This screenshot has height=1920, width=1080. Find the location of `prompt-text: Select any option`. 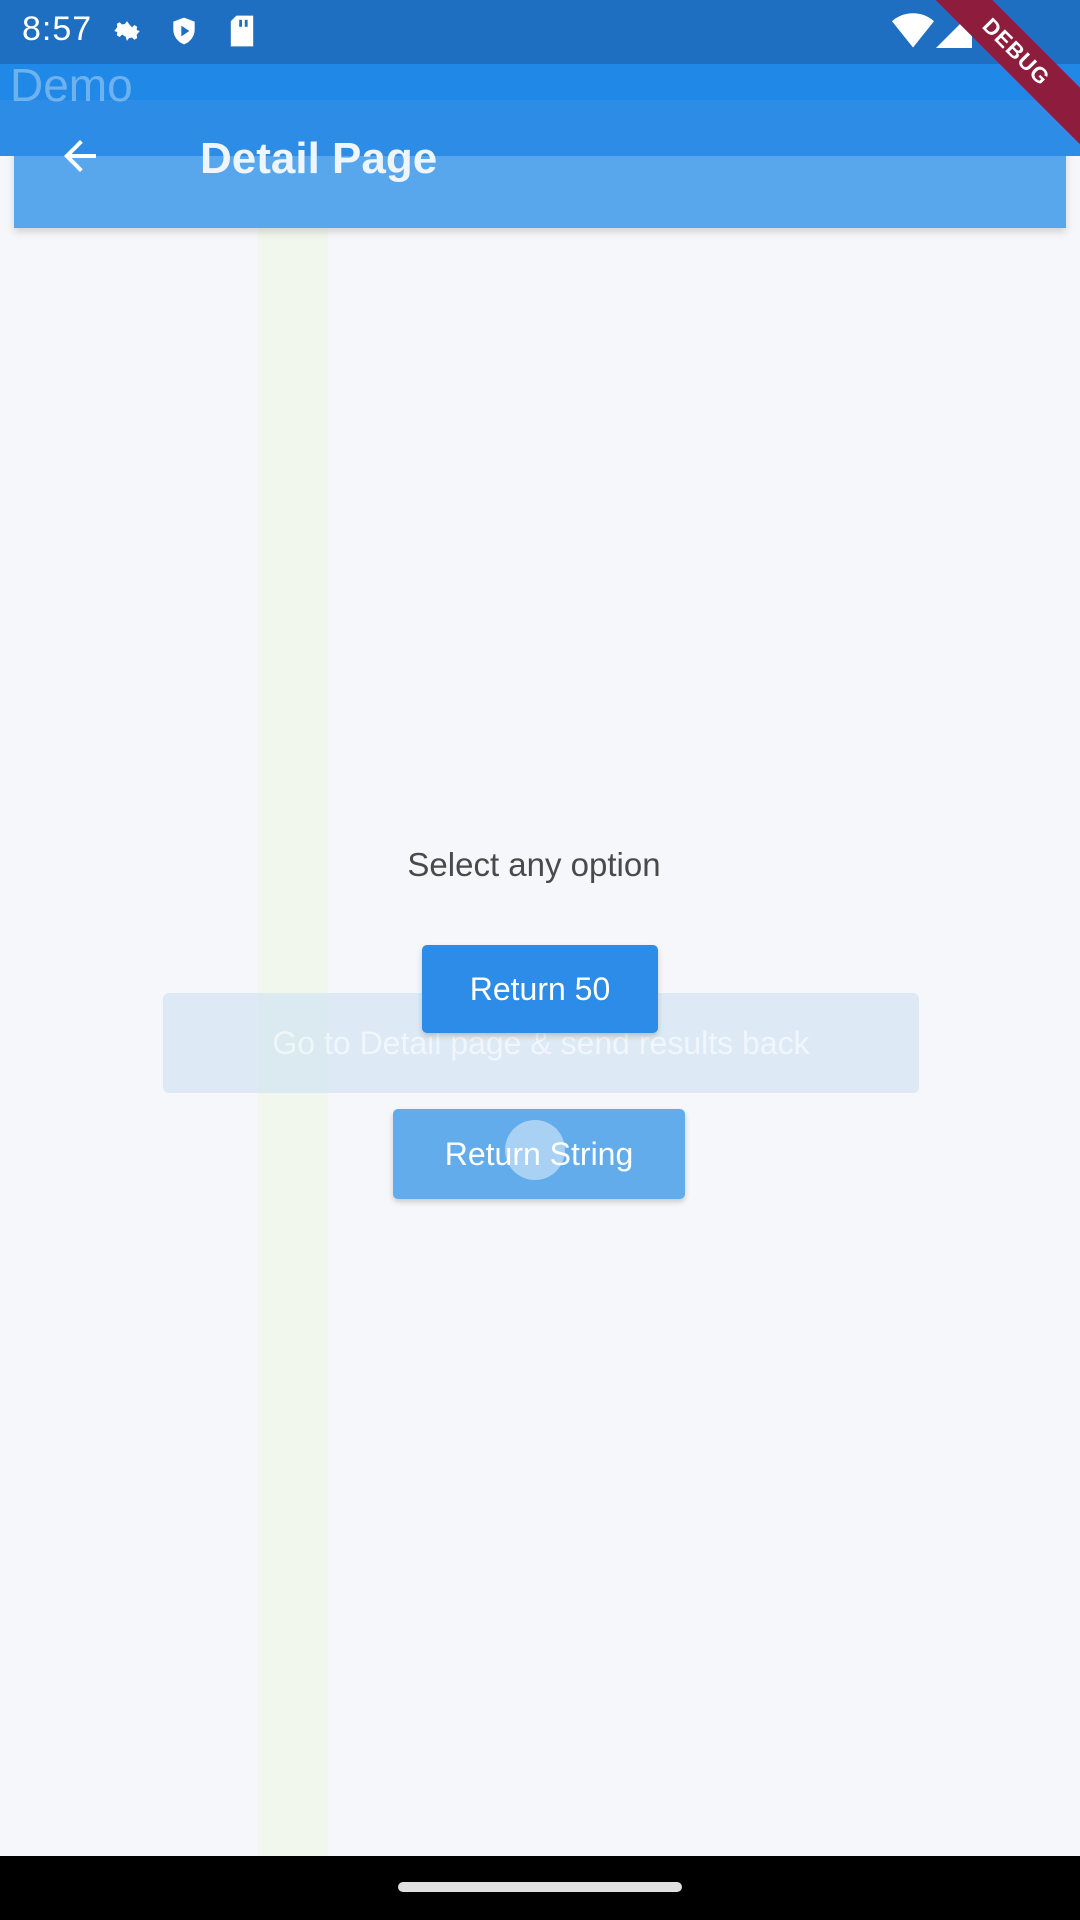

prompt-text: Select any option is located at coordinates (534, 864).